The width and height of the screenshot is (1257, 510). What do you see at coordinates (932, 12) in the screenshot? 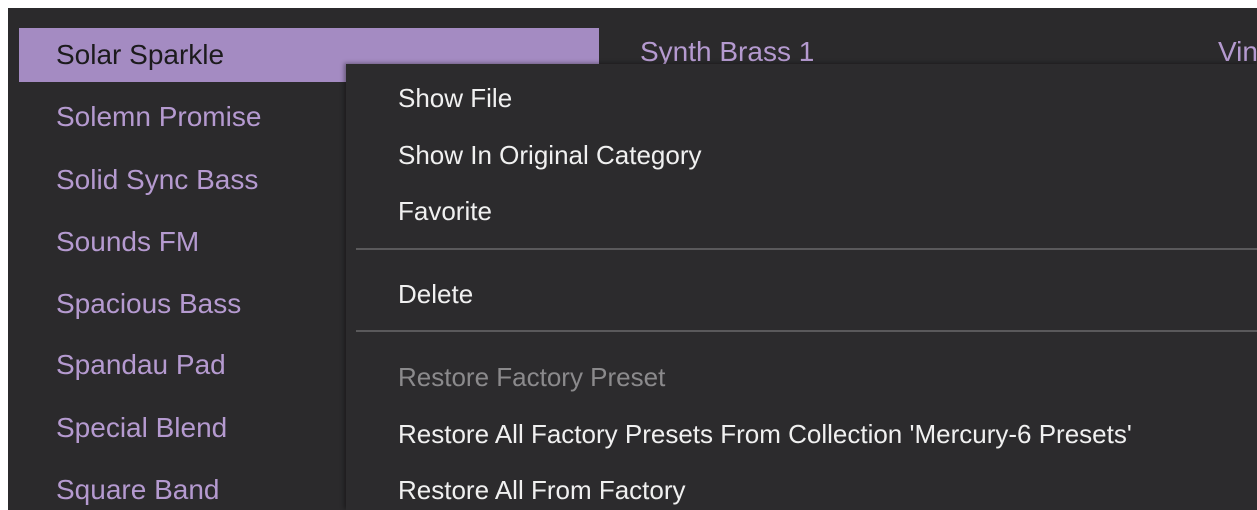
I see `top-strip` at bounding box center [932, 12].